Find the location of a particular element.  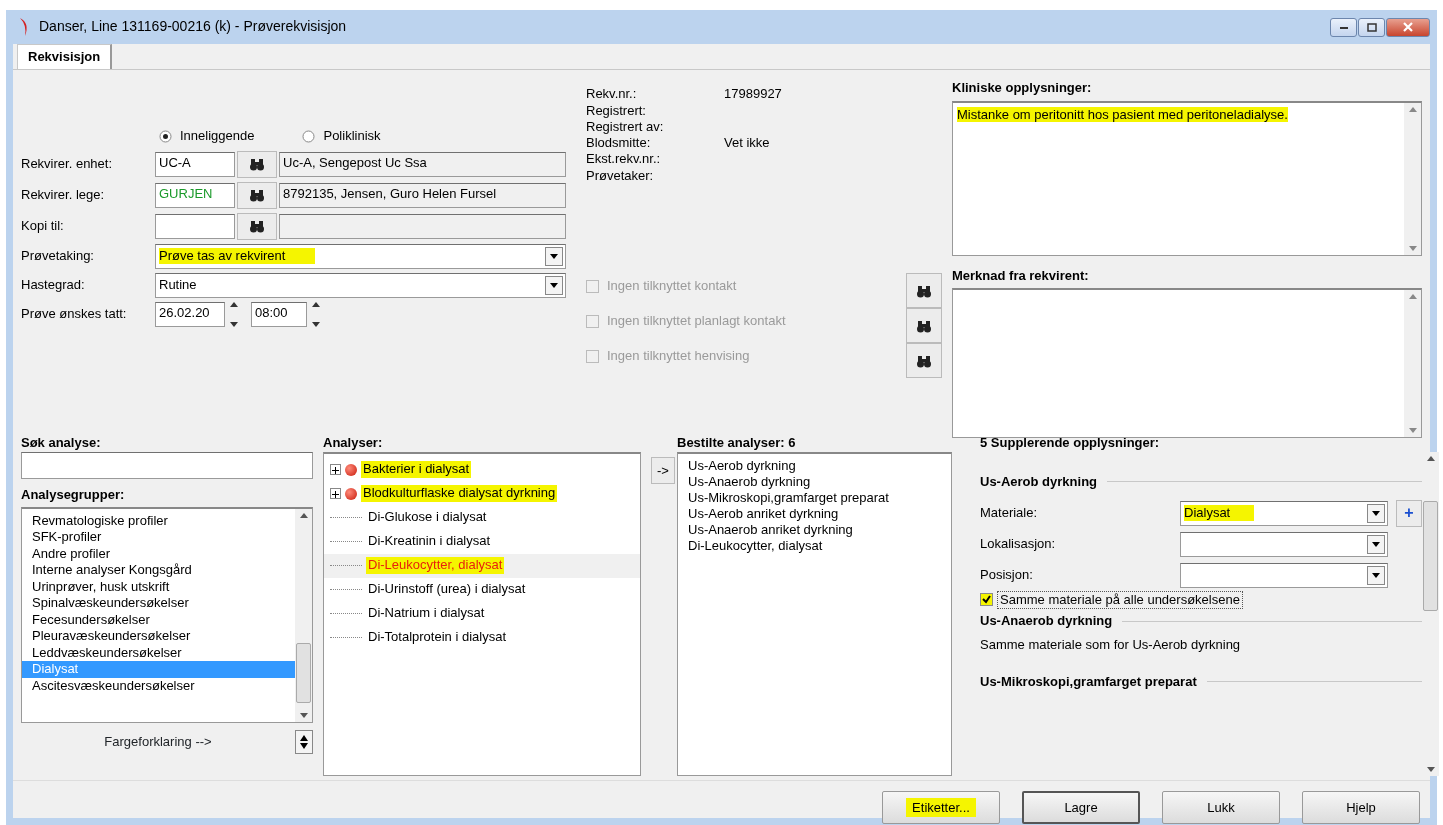

section-title: Søk analyse: is located at coordinates (61, 443).